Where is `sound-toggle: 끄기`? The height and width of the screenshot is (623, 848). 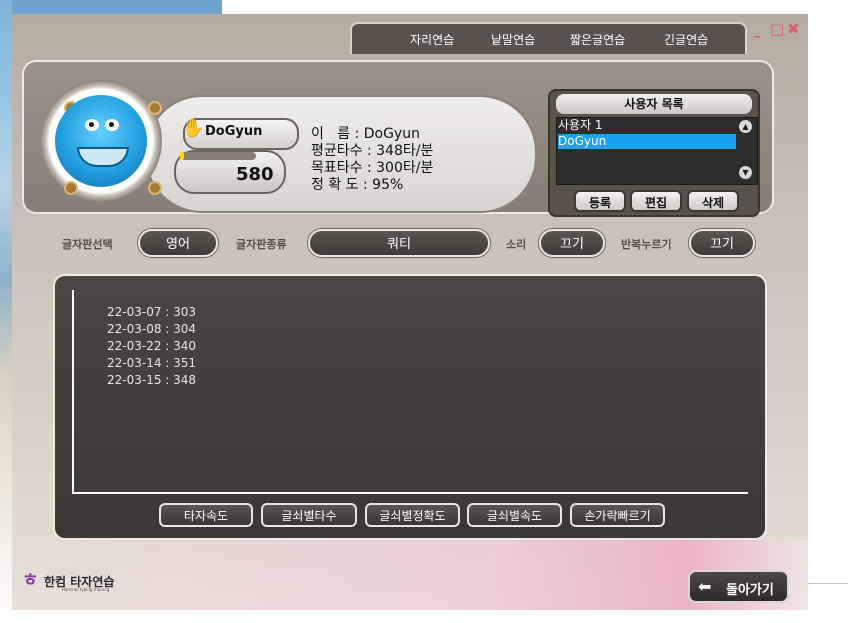 sound-toggle: 끄기 is located at coordinates (572, 243).